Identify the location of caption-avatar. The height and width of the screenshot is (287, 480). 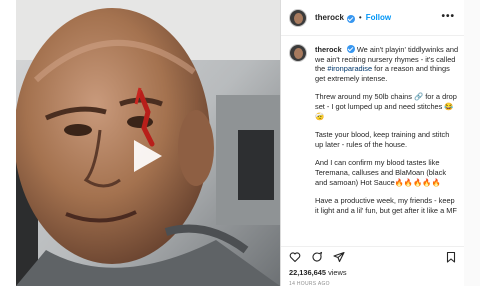
(298, 53).